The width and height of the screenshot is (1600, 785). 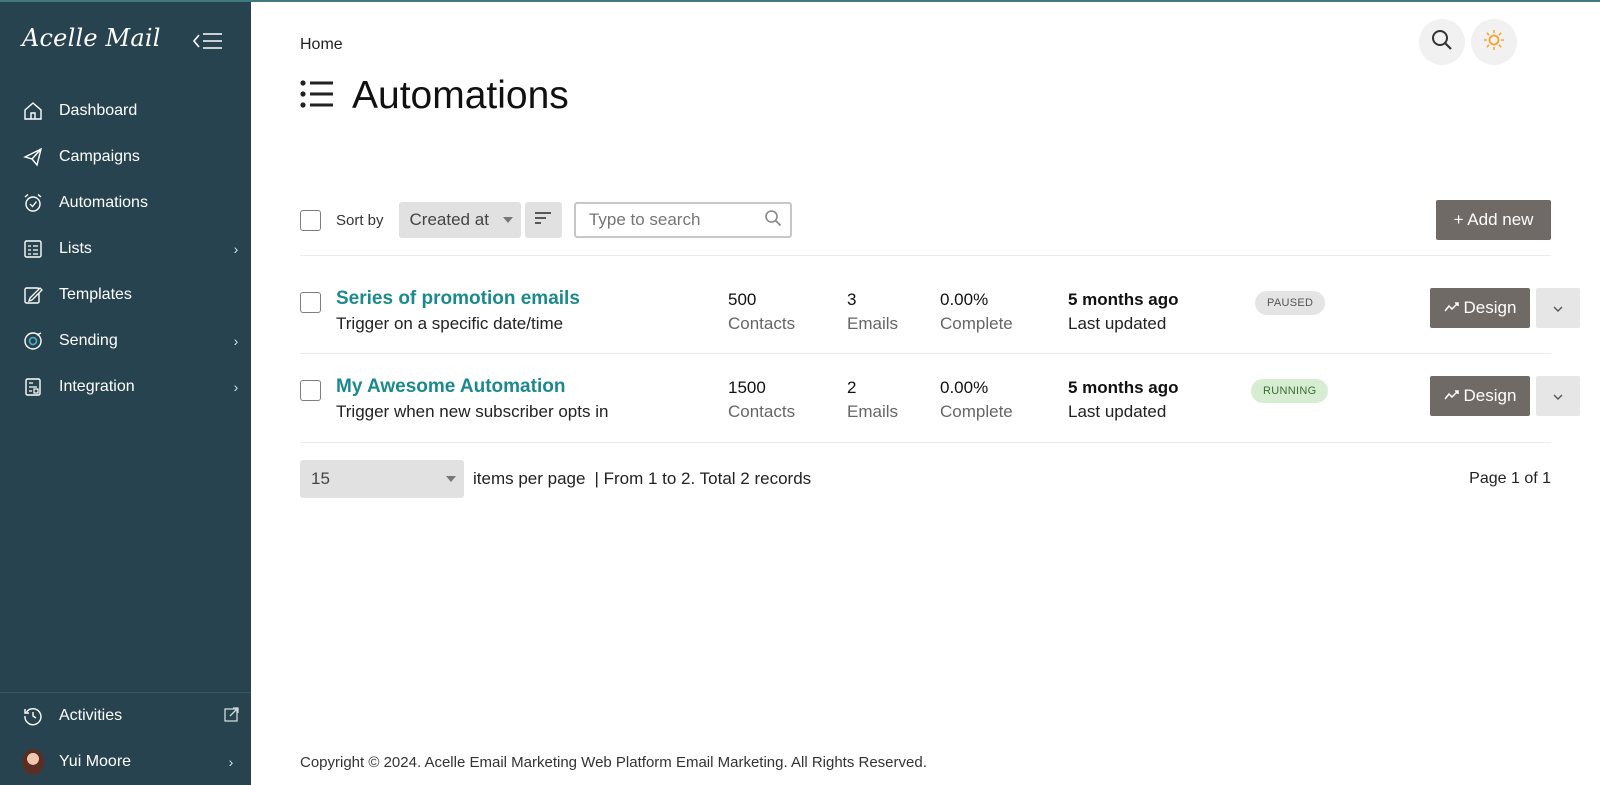 I want to click on sidebar-item-label: Sending, so click(x=88, y=340).